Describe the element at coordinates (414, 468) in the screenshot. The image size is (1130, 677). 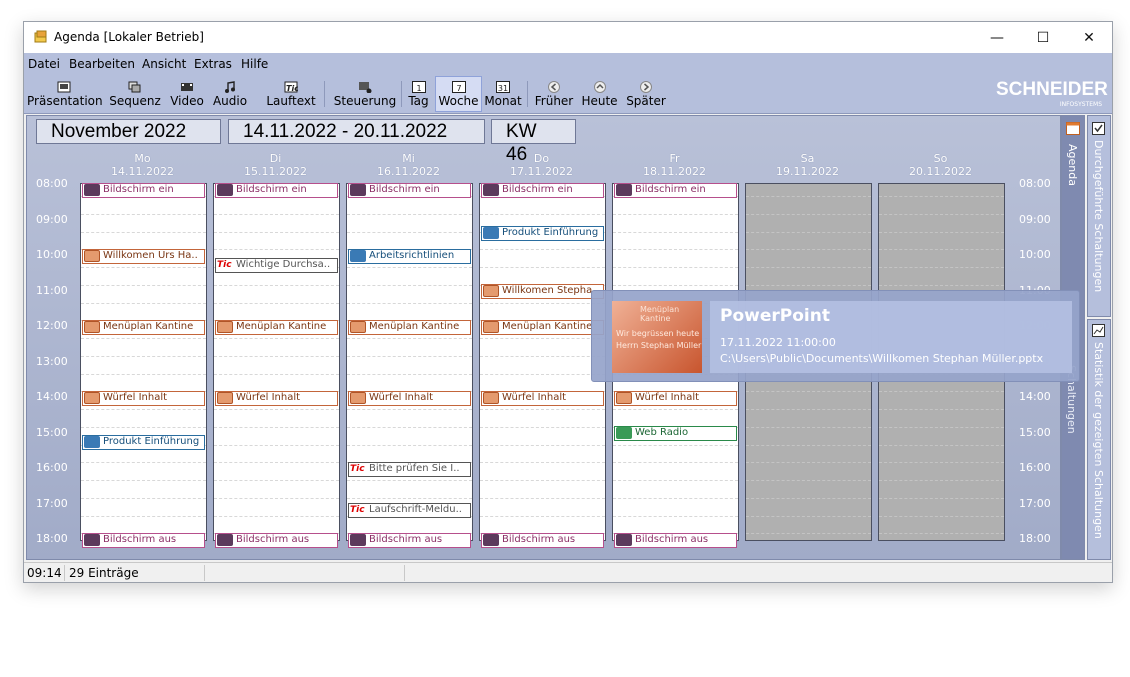
I see `event-label: Bitte prüfen Sie I..` at that location.